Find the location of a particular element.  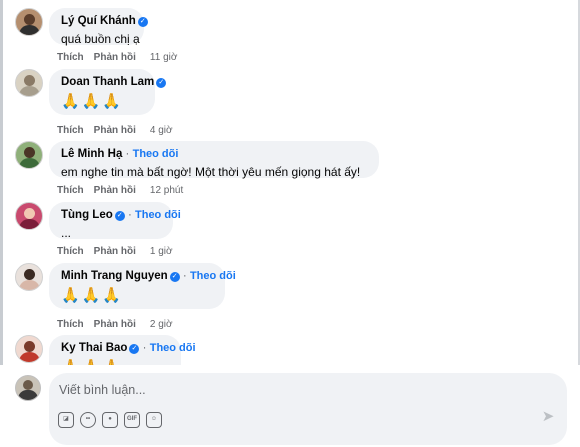

comment-timestamp: 11 giờ is located at coordinates (164, 57).